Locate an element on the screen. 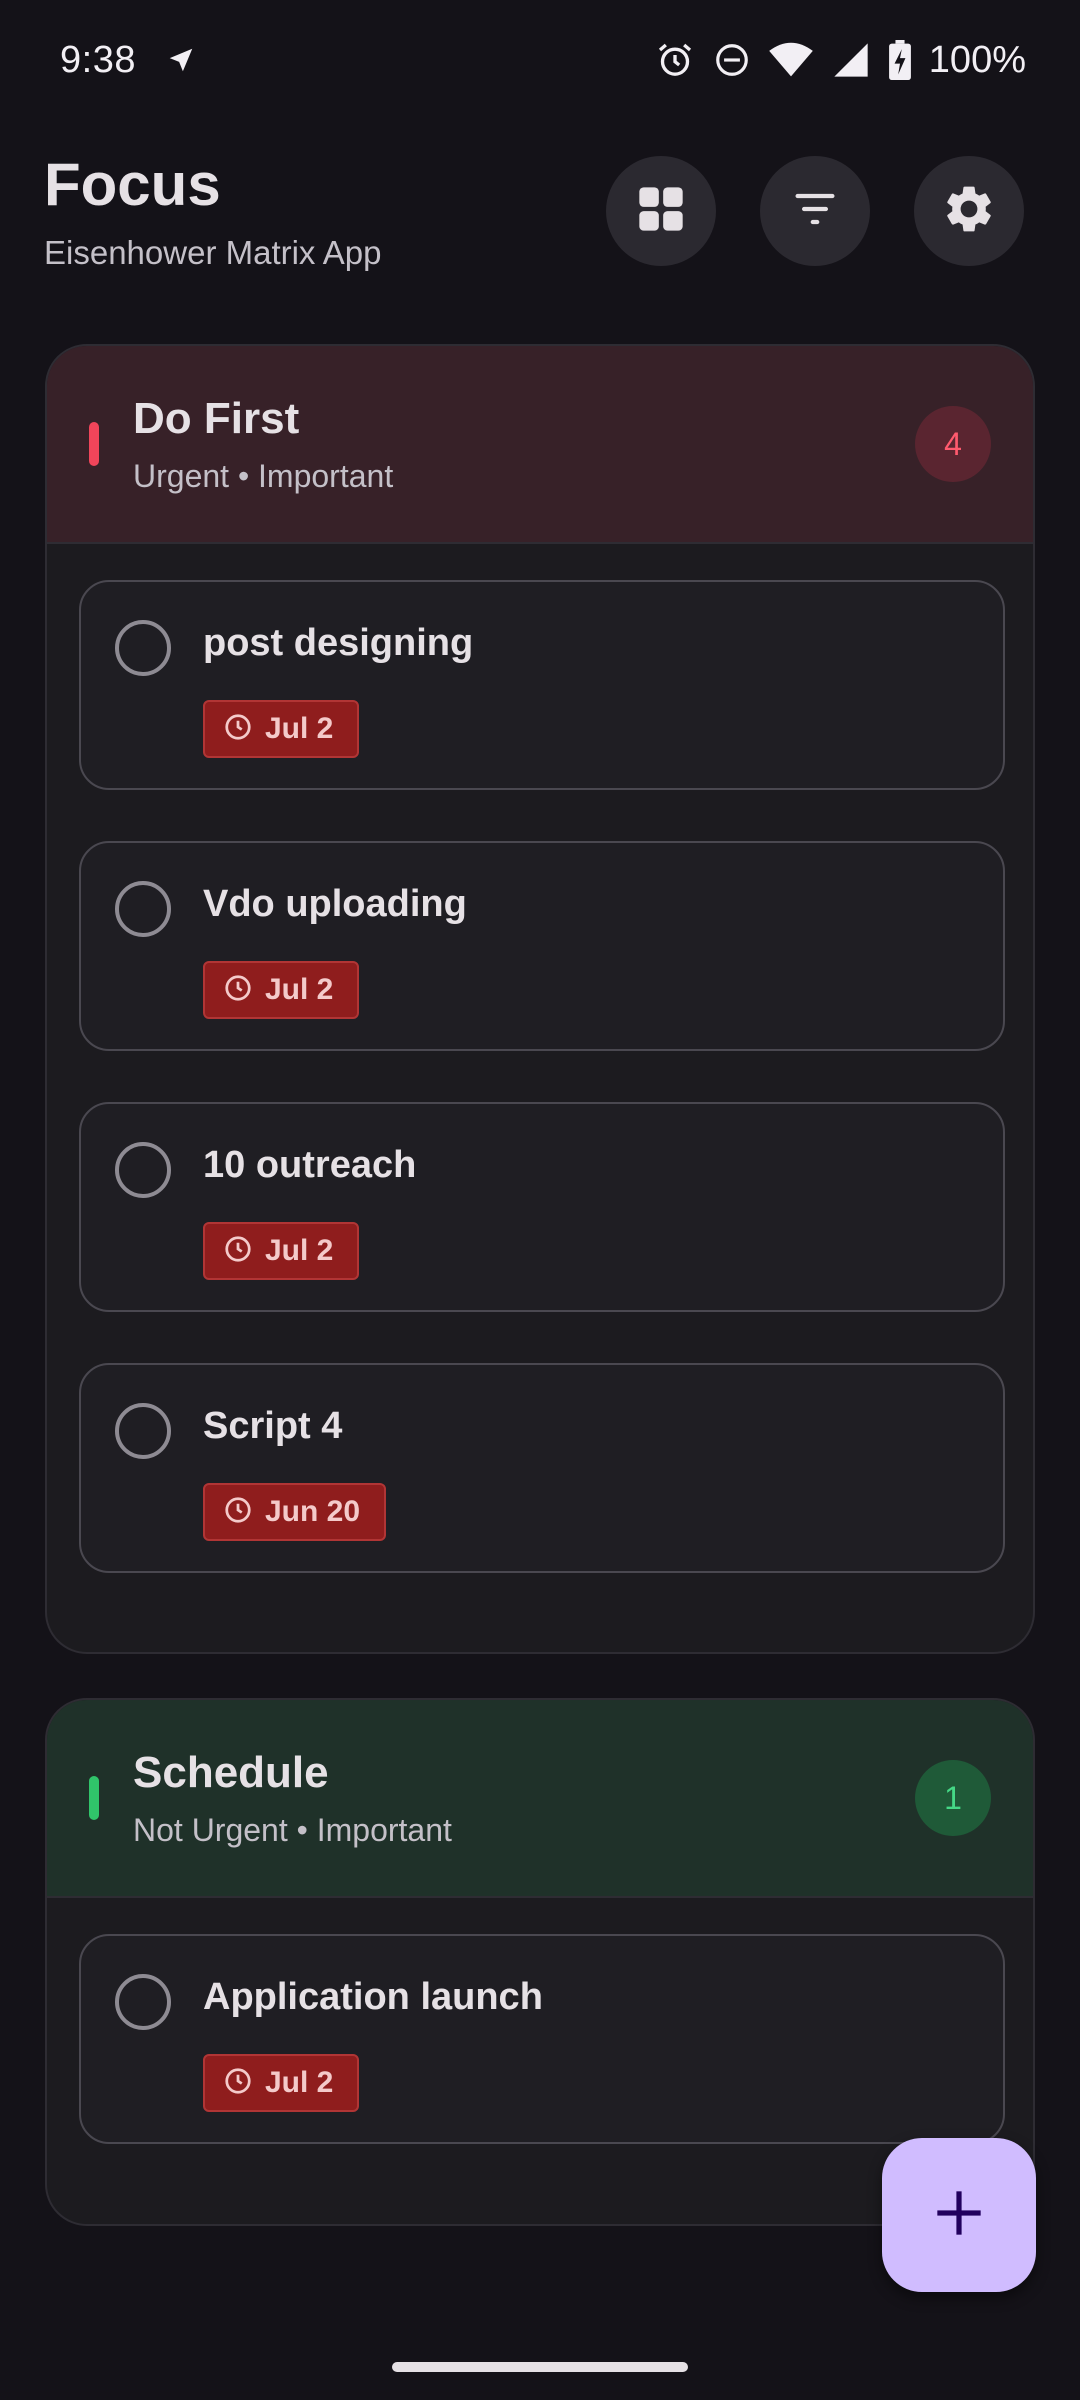 The image size is (1080, 2400). section-header: Schedule Not Urgent • Important 1 is located at coordinates (540, 1799).